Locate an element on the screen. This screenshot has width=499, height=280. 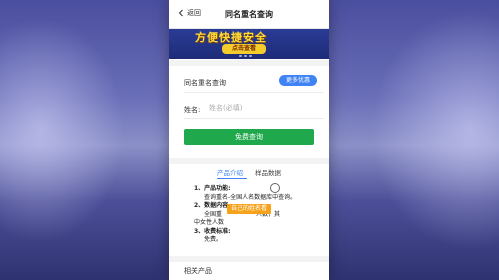
back-button: 返回 is located at coordinates (189, 13).